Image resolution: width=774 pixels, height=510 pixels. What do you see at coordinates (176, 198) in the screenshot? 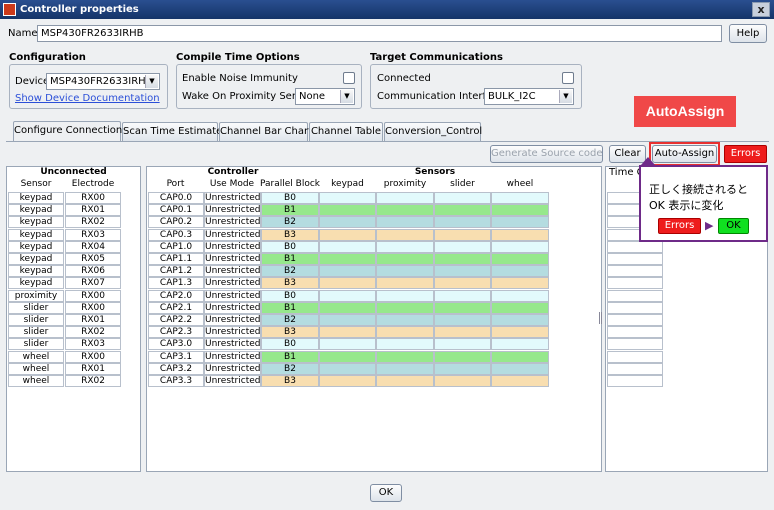
I see `port-cell: CAP0.0` at bounding box center [176, 198].